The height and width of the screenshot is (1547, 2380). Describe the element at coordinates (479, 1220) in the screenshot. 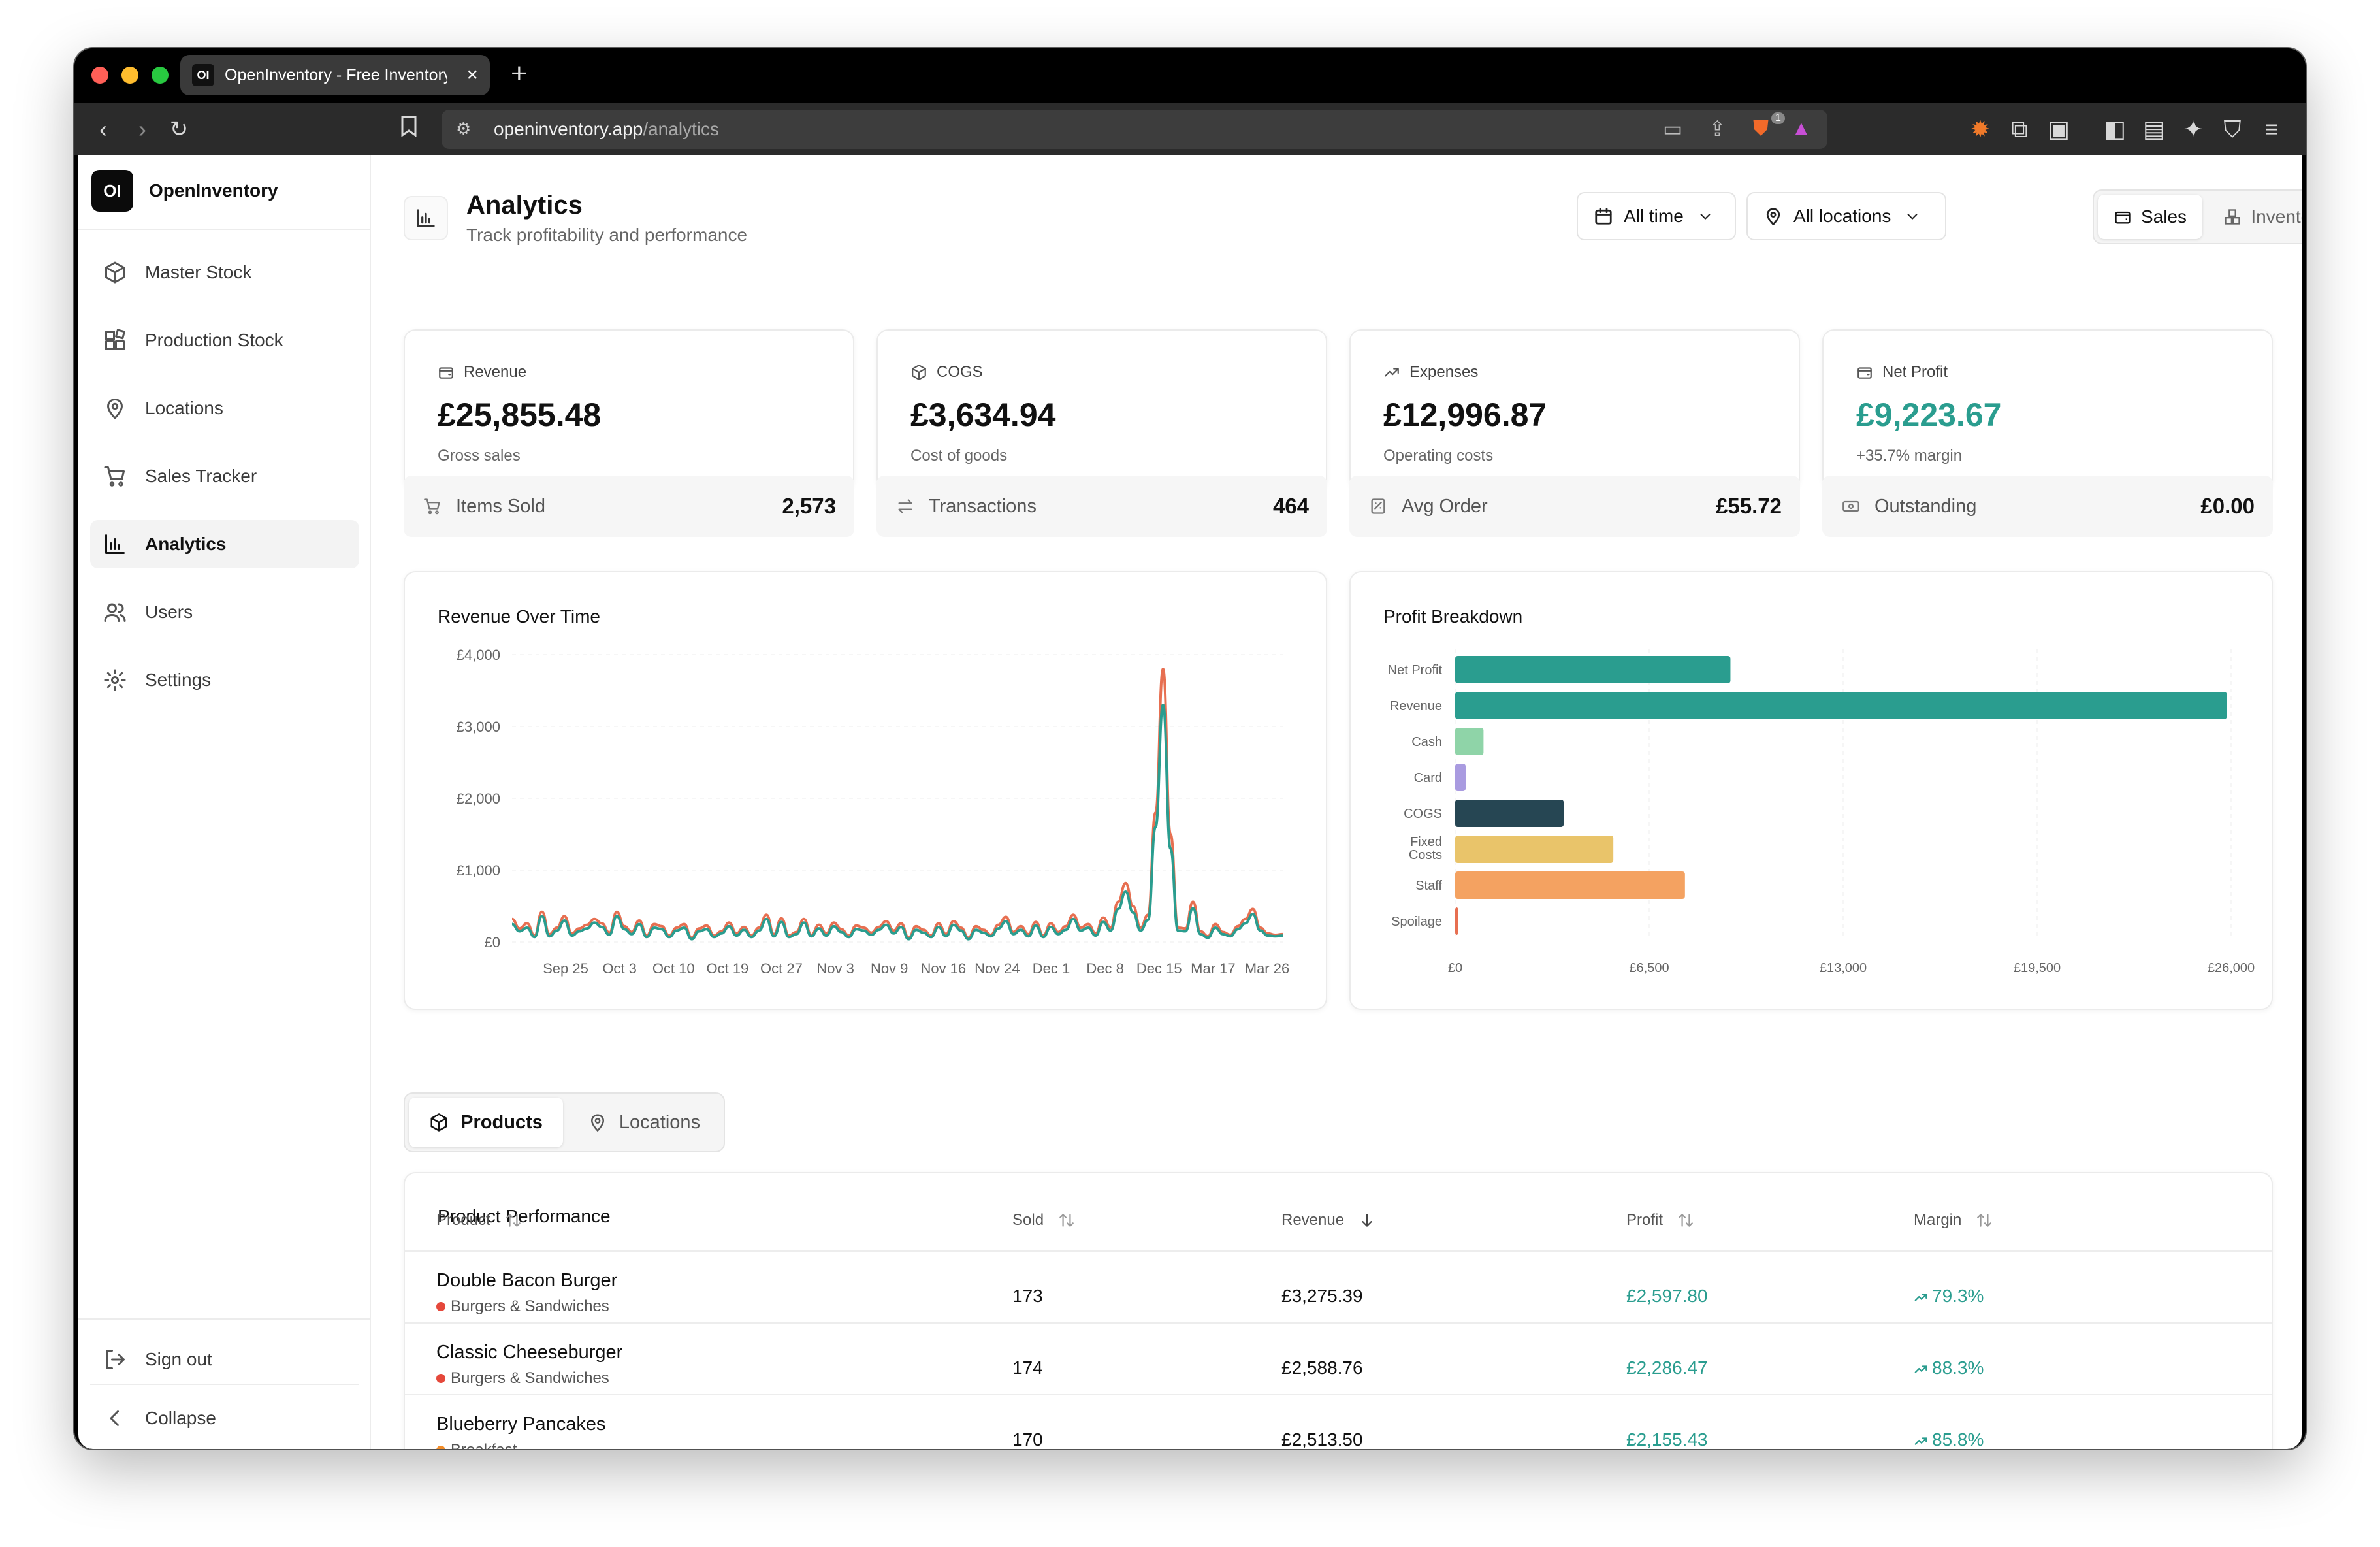

I see `column-header-product: Product` at that location.